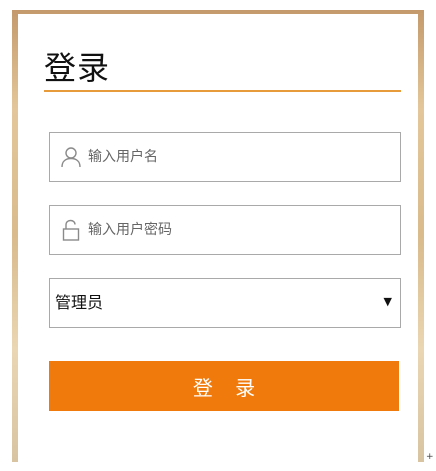  Describe the element at coordinates (222, 91) in the screenshot. I see `title-underline` at that location.